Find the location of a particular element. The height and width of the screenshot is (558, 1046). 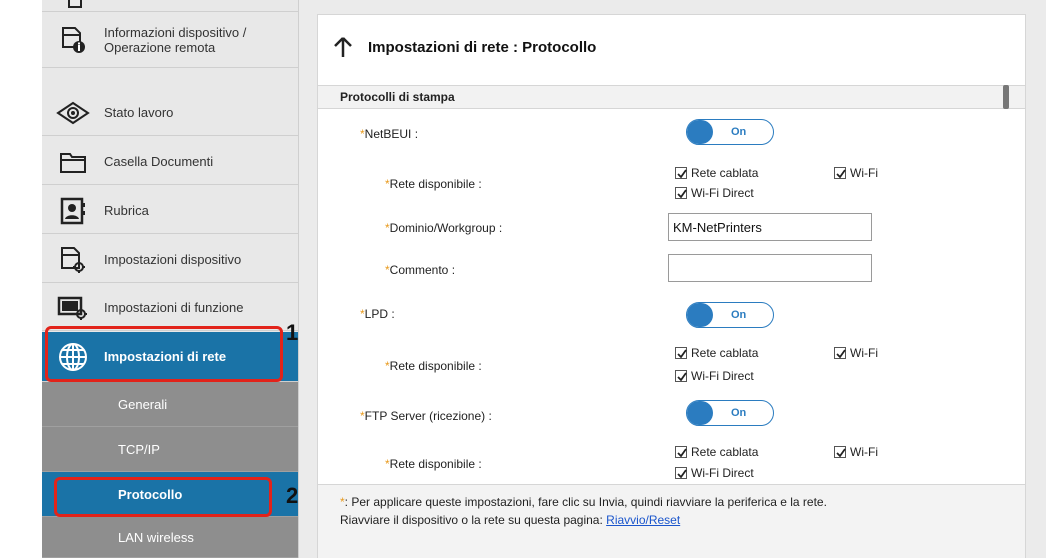

lpd-wifi-checkbox: Wi-Fi is located at coordinates (856, 353).